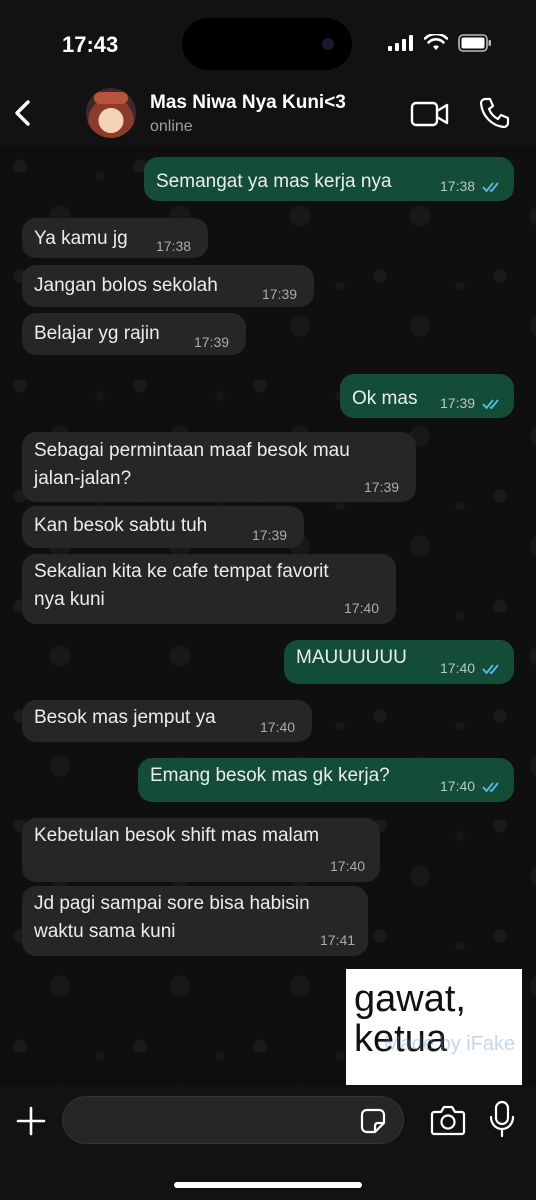 This screenshot has height=1200, width=536. Describe the element at coordinates (270, 775) in the screenshot. I see `message-text: Emang besok mas gk kerja?` at that location.